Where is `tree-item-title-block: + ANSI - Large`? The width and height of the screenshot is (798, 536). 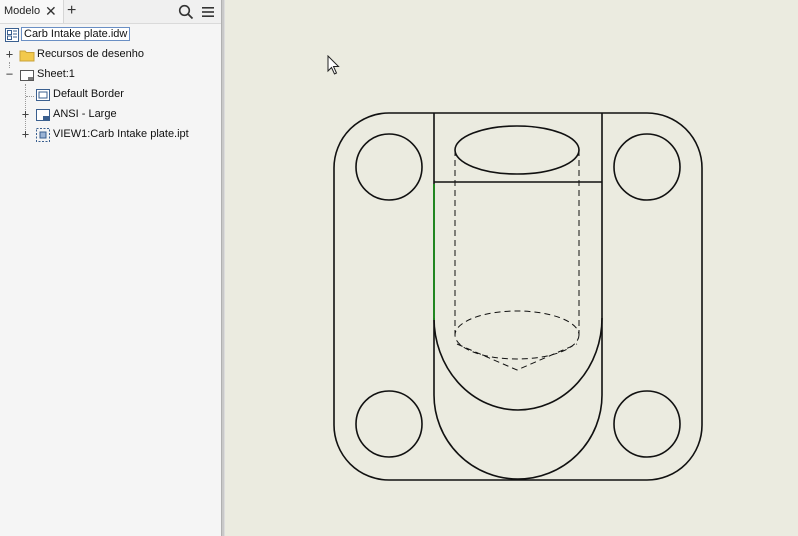 tree-item-title-block: + ANSI - Large is located at coordinates (110, 115).